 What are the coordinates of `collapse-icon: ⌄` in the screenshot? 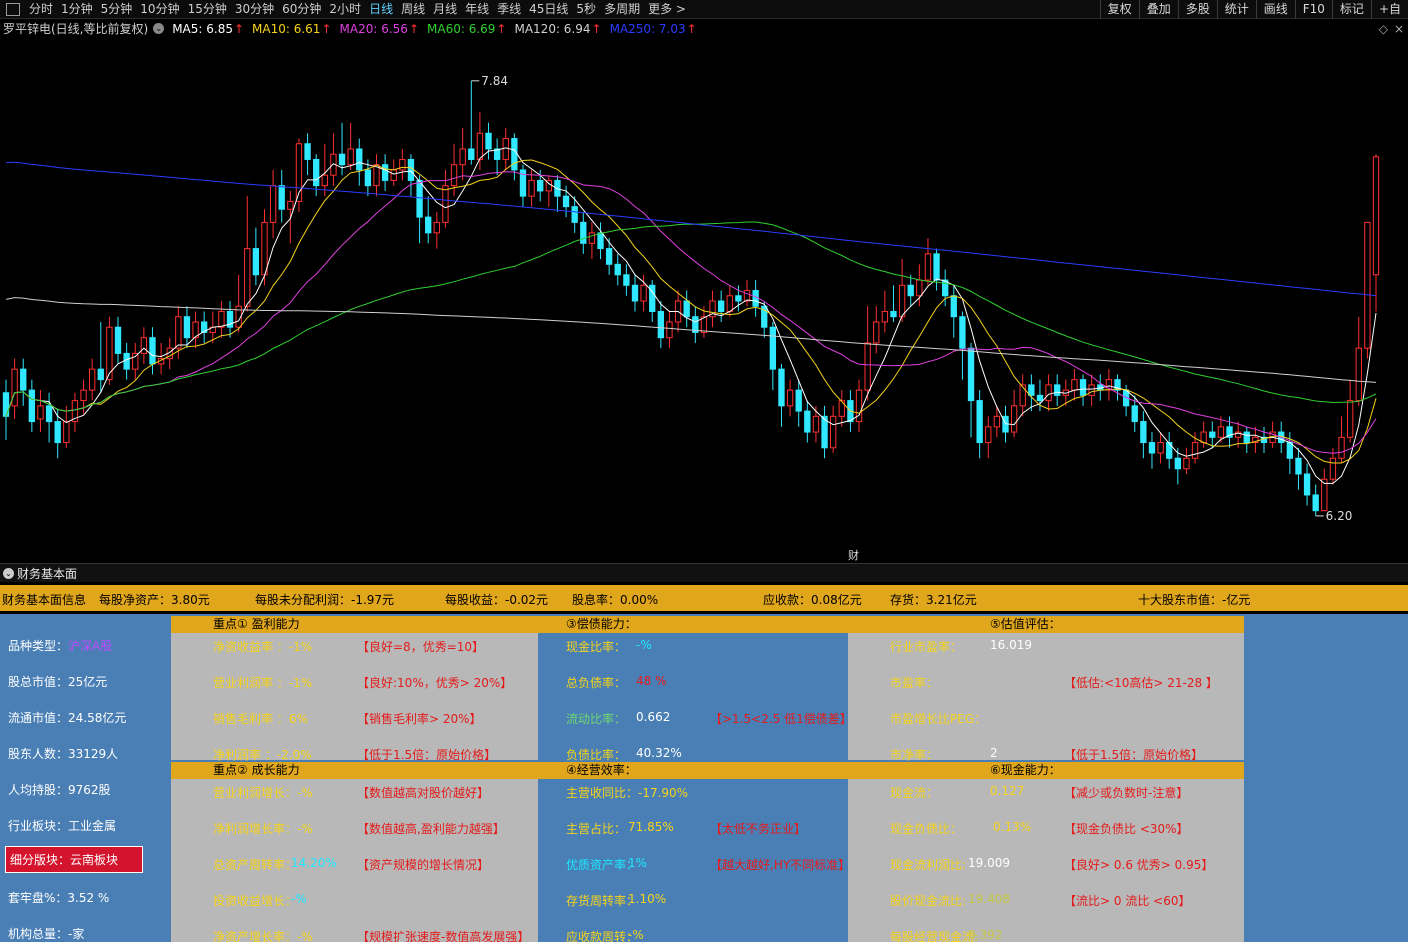 It's located at (8, 573).